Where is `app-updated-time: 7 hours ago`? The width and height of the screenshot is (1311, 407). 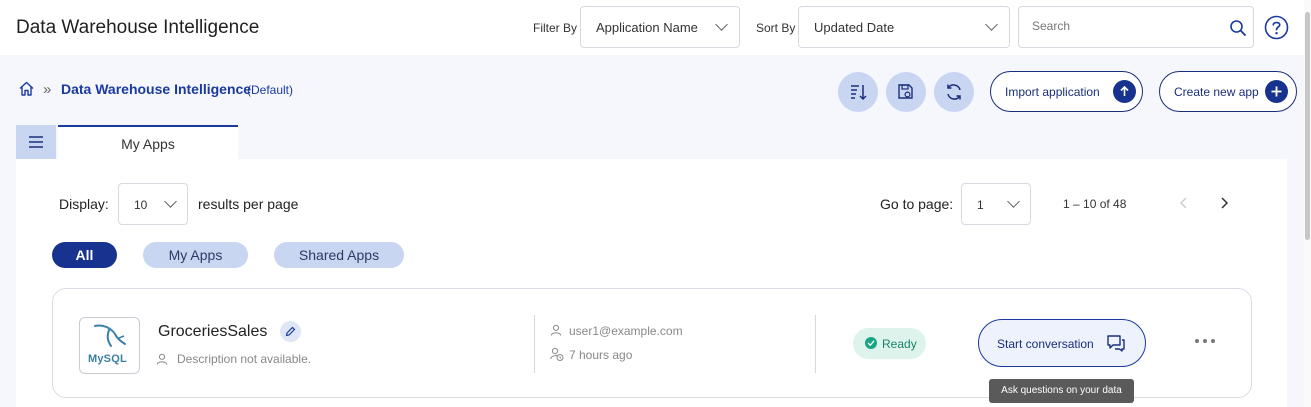 app-updated-time: 7 hours ago is located at coordinates (601, 355).